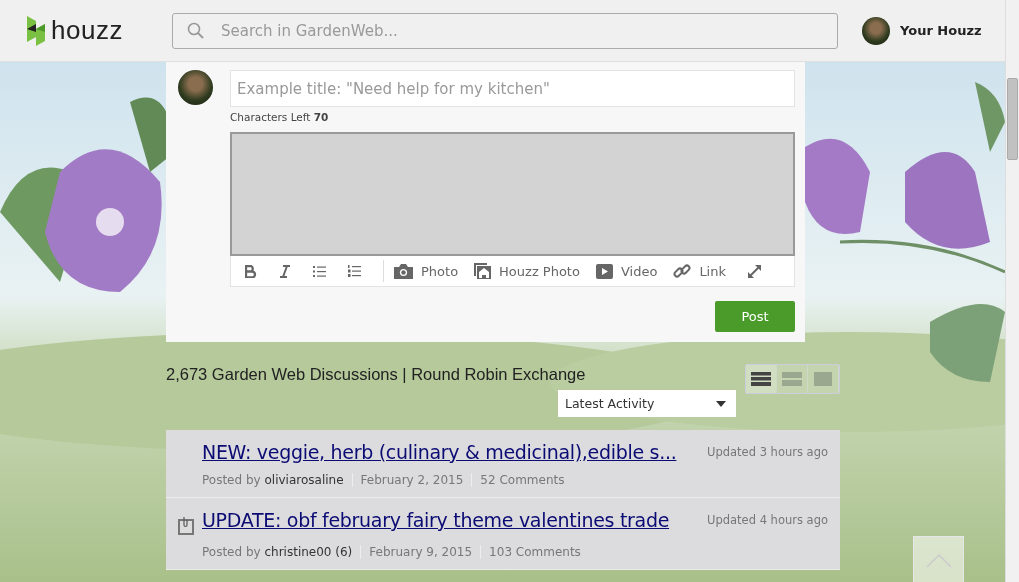 The height and width of the screenshot is (582, 1019). Describe the element at coordinates (699, 271) in the screenshot. I see `link-tool: Link` at that location.